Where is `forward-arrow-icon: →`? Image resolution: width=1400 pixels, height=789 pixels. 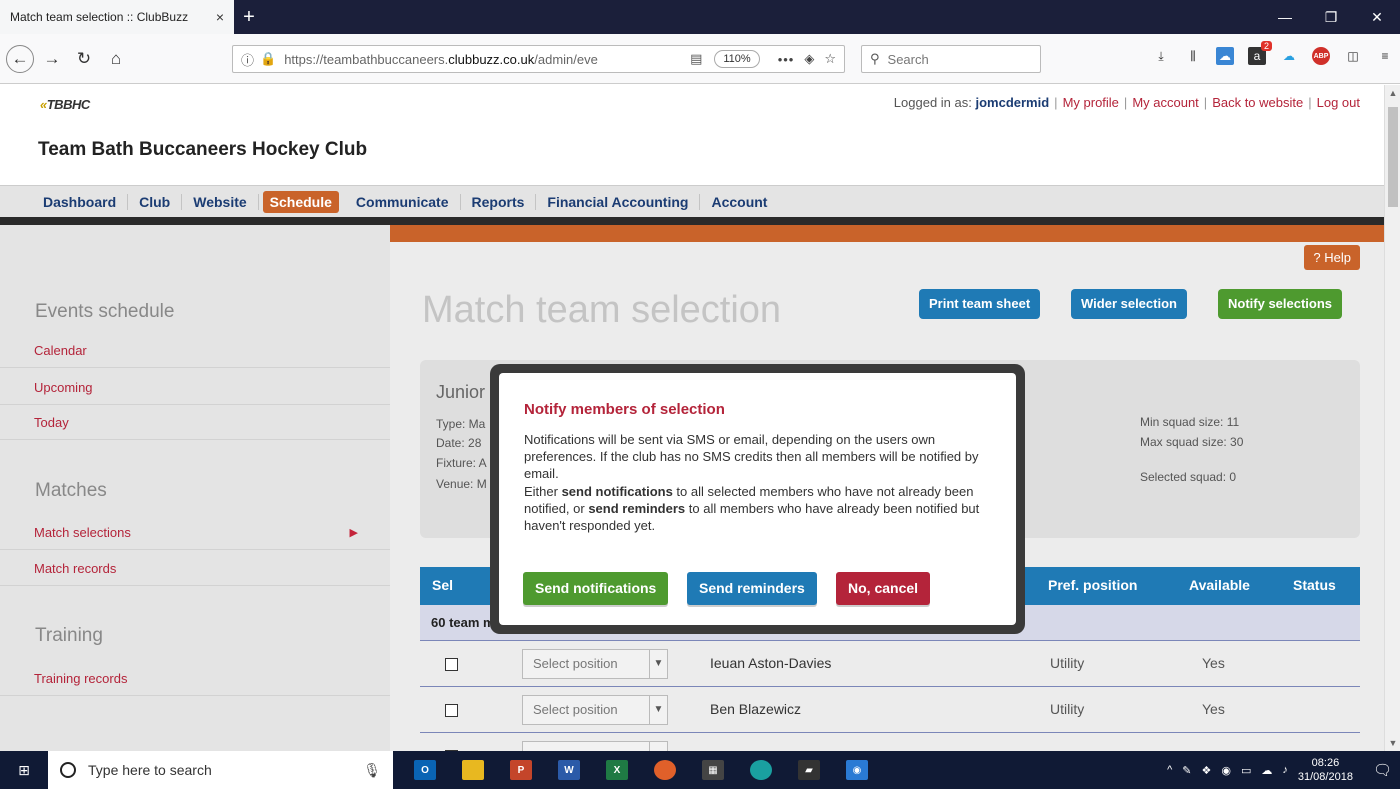
forward-arrow-icon: → is located at coordinates (52, 59).